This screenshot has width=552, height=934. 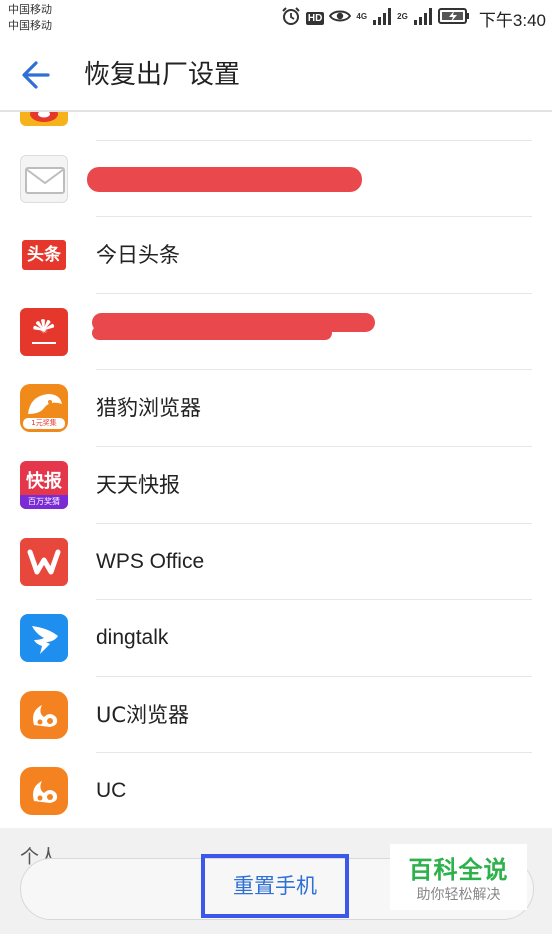 I want to click on watermark-subtitle: 助你轻松解决, so click(x=458, y=895).